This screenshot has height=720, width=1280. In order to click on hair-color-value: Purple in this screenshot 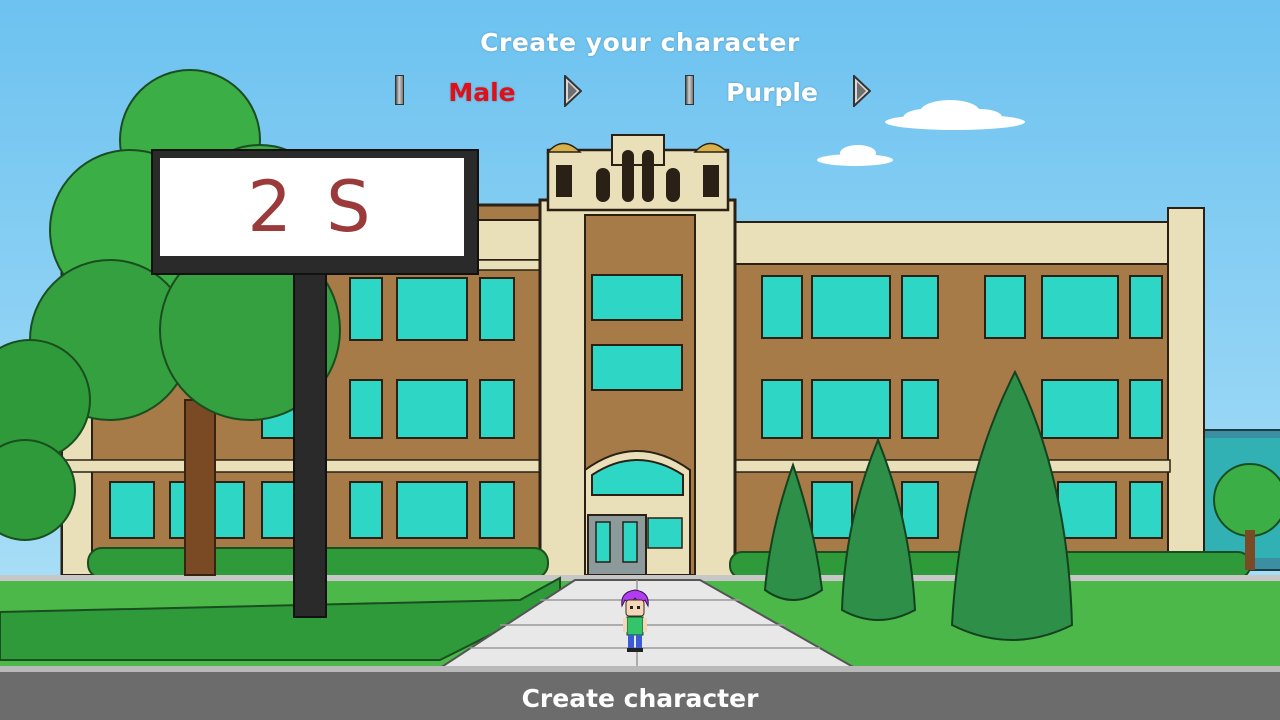, I will do `click(772, 92)`.